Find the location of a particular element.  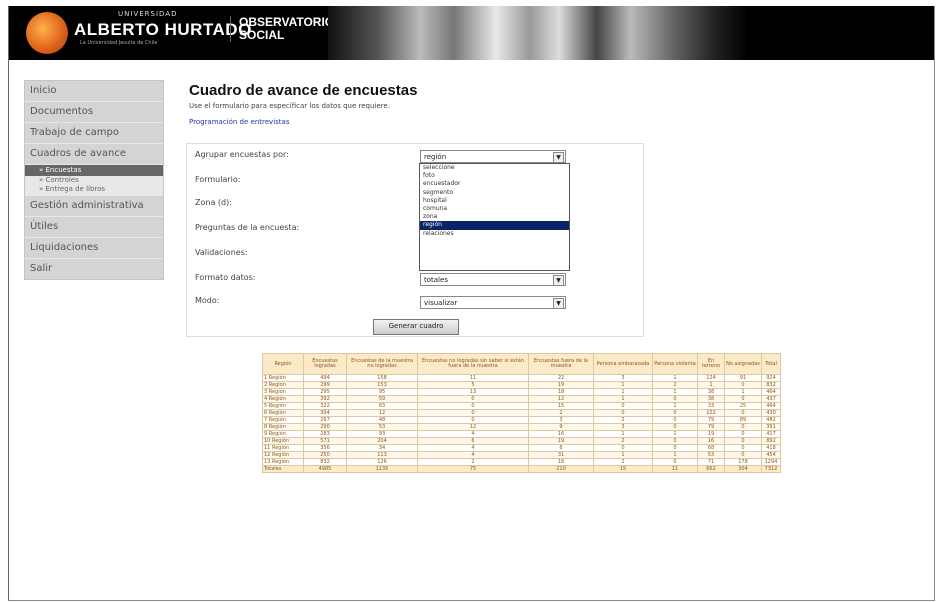

dropdown-option: comuna is located at coordinates (494, 209).